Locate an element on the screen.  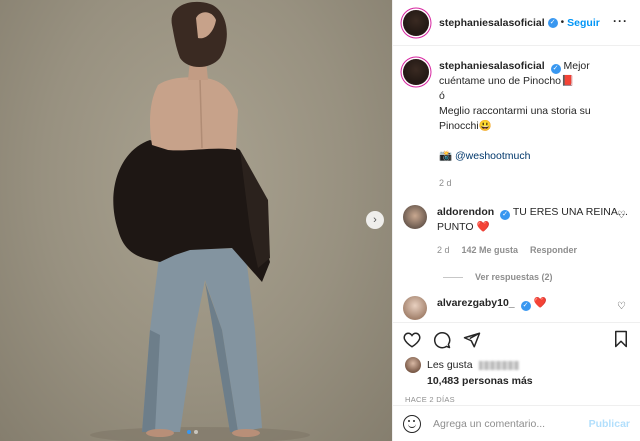
share-icon is located at coordinates (472, 340).